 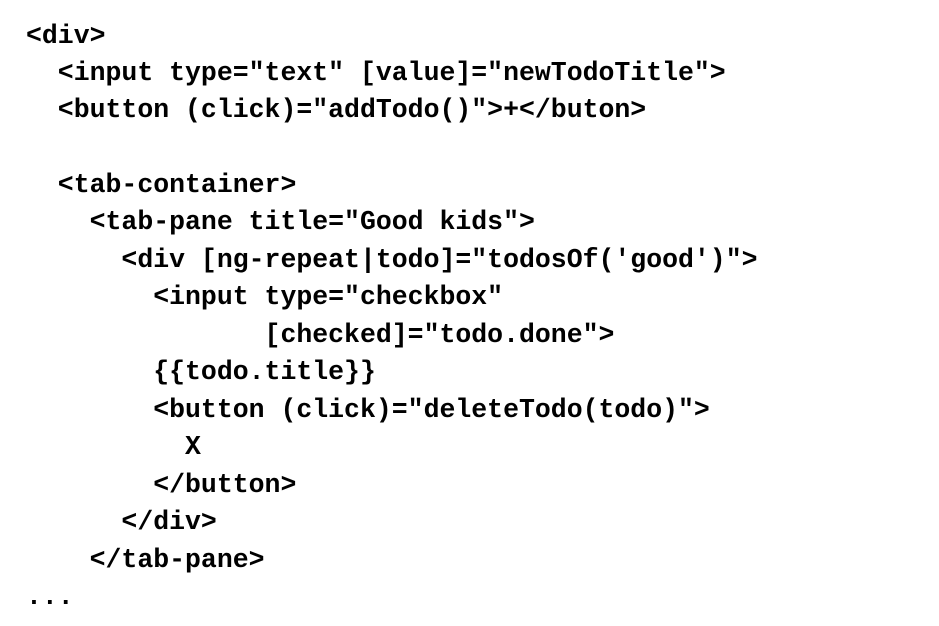 What do you see at coordinates (368, 410) in the screenshot?
I see `code-line-11: <button (click)="deleteTodo(todo)">` at bounding box center [368, 410].